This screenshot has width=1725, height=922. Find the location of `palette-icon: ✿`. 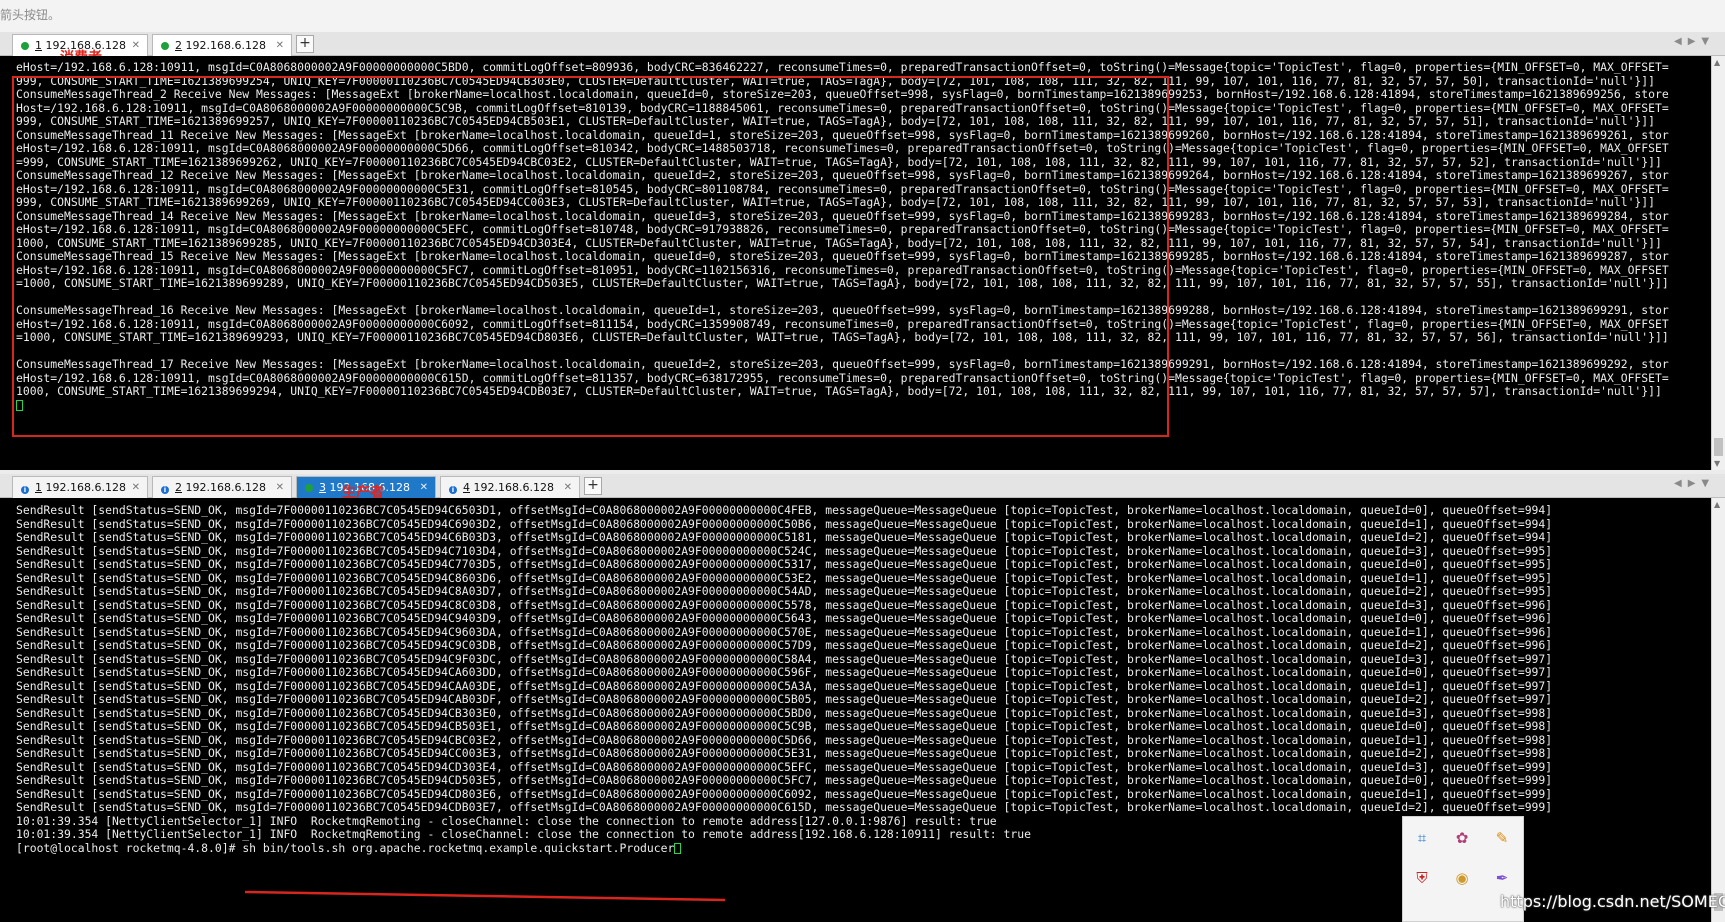

palette-icon: ✿ is located at coordinates (1462, 838).